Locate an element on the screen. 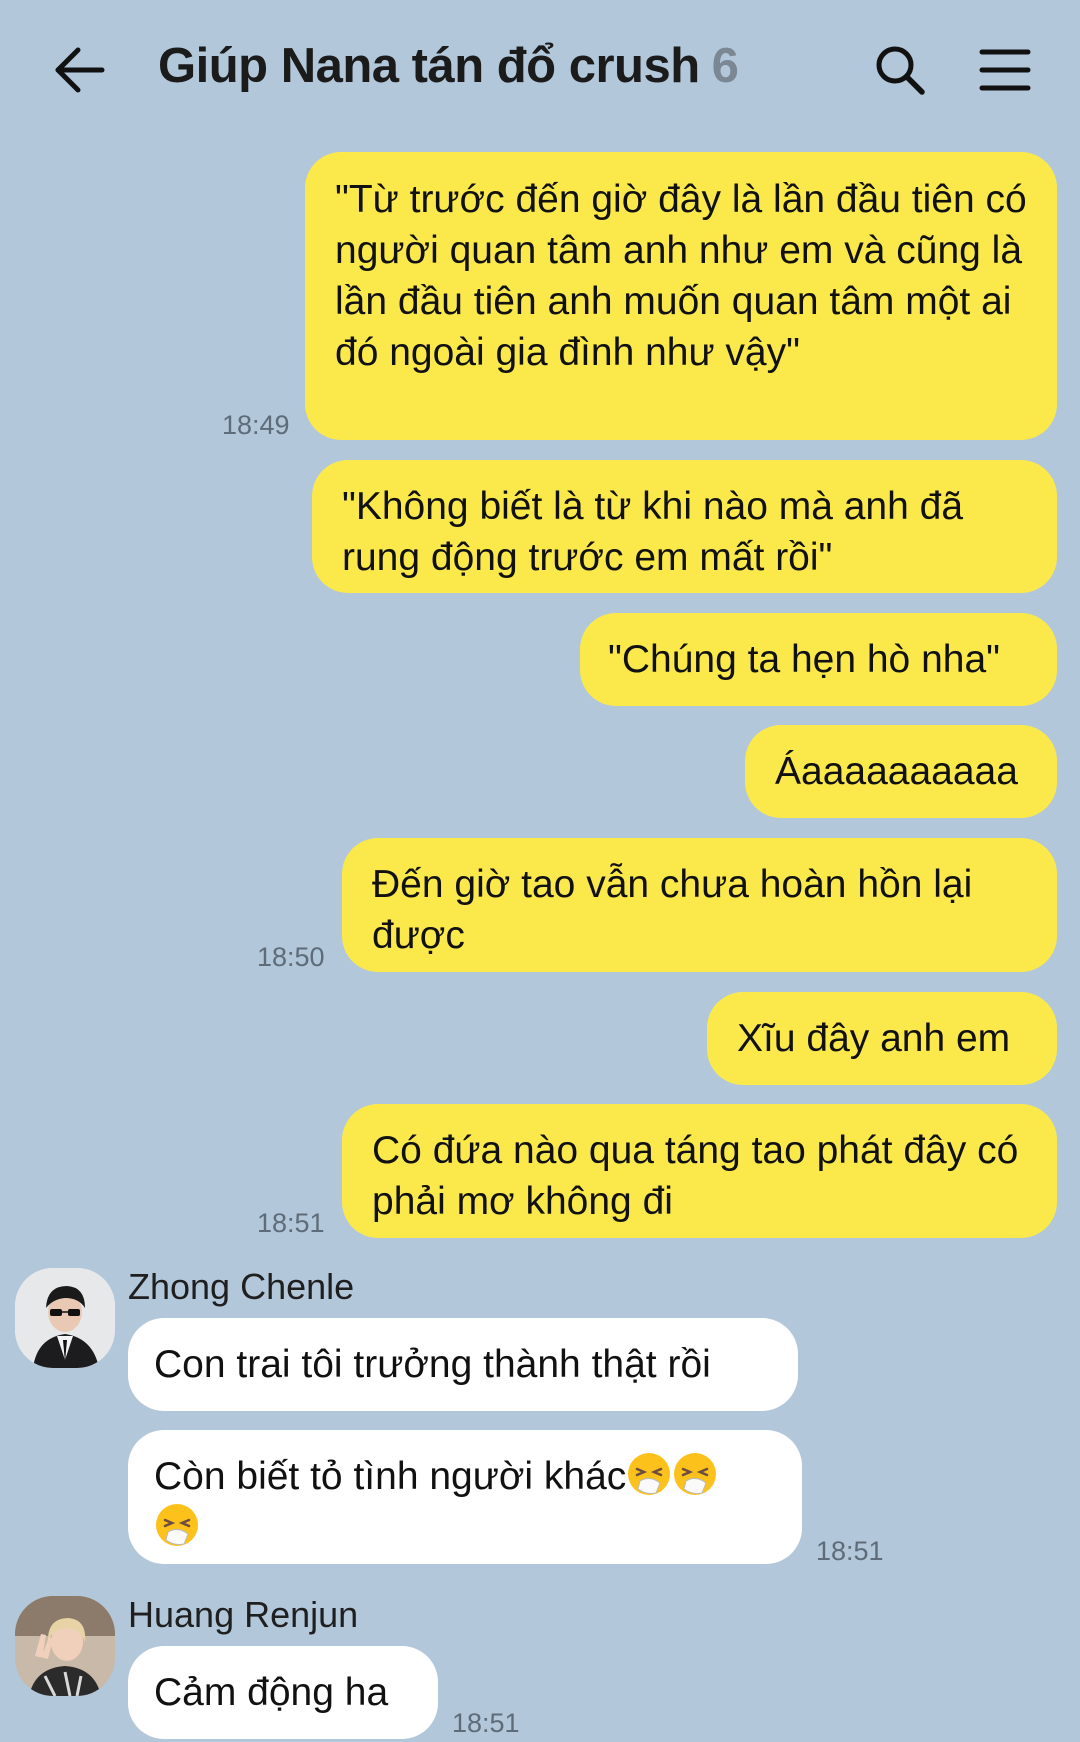 The width and height of the screenshot is (1080, 1742). menu-icon is located at coordinates (1005, 70).